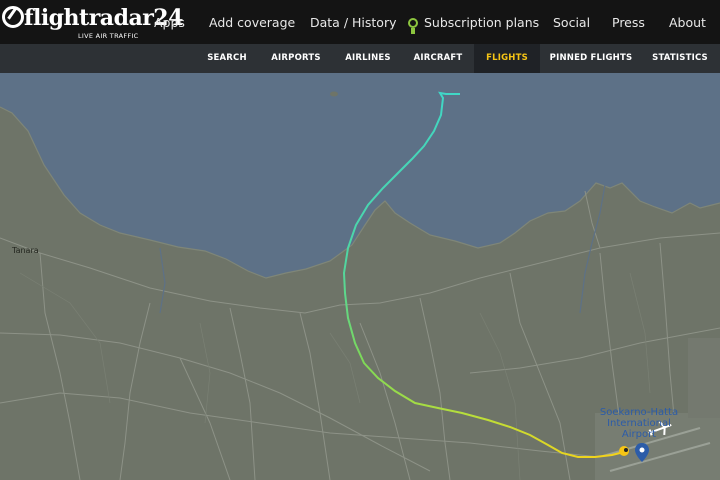 This screenshot has height=480, width=720. What do you see at coordinates (482, 22) in the screenshot?
I see `nav-subscription-label: Subscription plans` at bounding box center [482, 22].